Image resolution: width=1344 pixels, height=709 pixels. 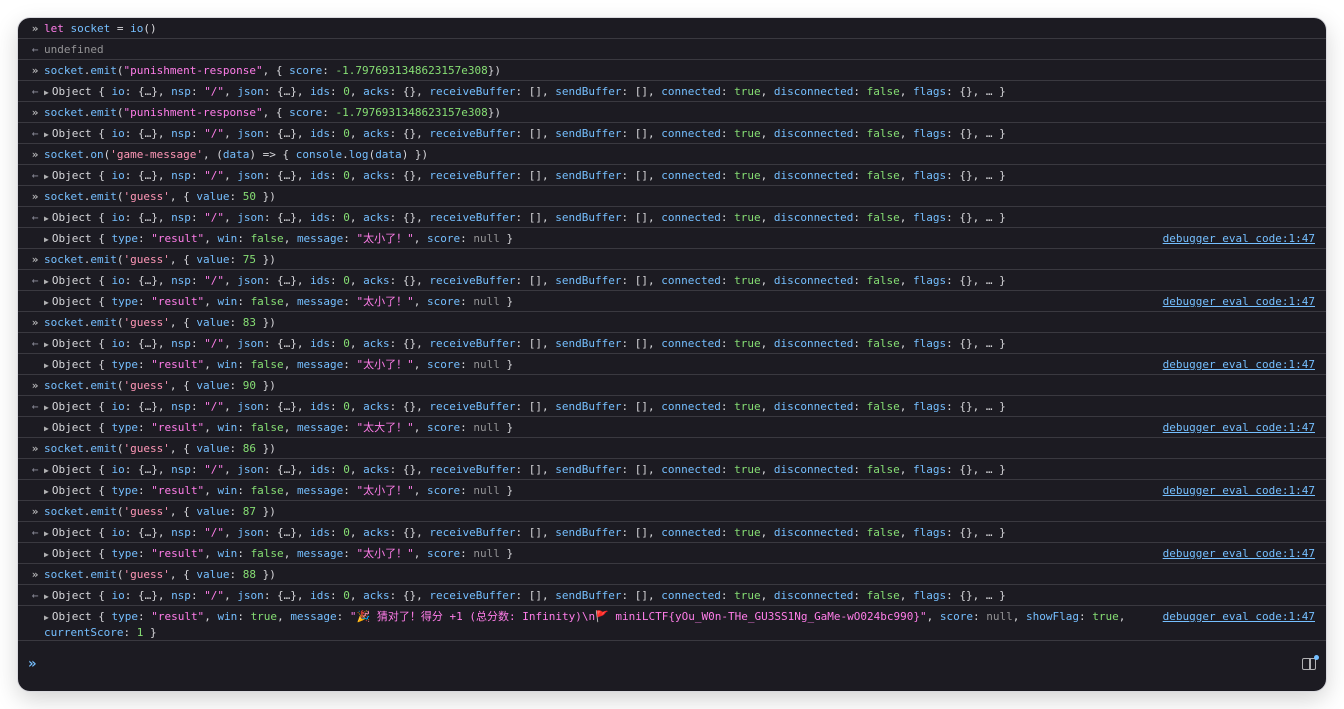 What do you see at coordinates (672, 196) in the screenshot?
I see `console-input-row: » socket.emit('guess', { value: 50 })` at bounding box center [672, 196].